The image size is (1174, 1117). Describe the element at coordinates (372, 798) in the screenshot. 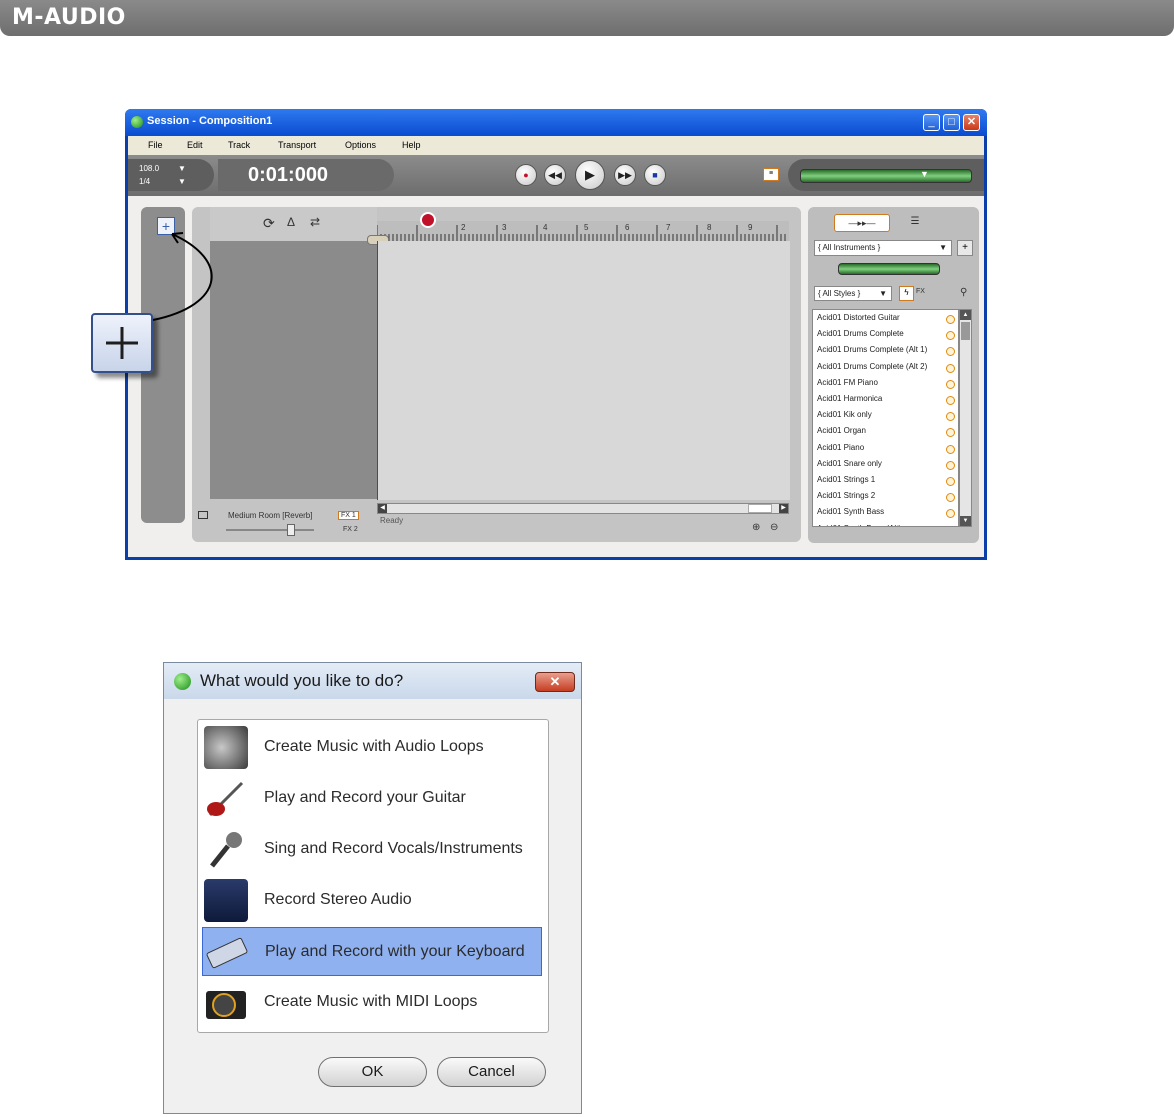

I see `option-guitar: Play and Record your Guitar` at that location.